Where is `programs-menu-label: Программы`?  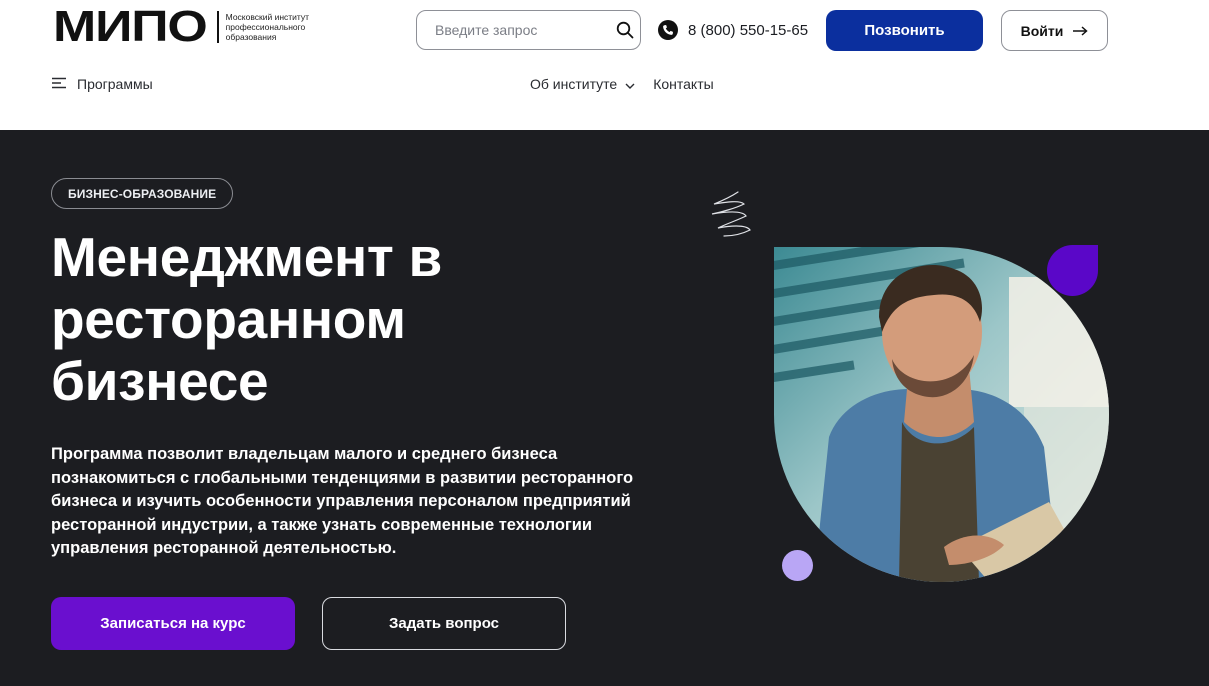
programs-menu-label: Программы is located at coordinates (115, 84).